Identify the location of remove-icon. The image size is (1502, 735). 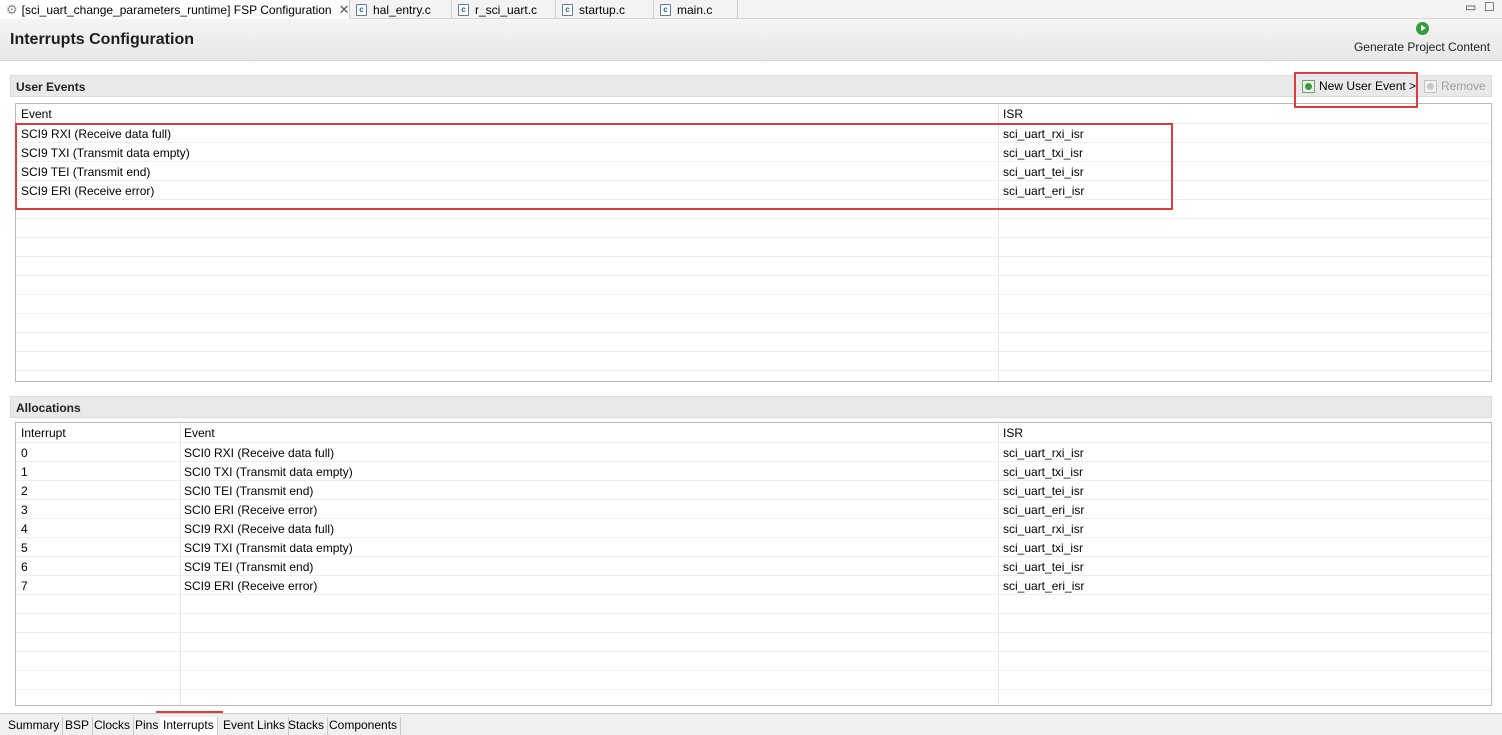
(1430, 86).